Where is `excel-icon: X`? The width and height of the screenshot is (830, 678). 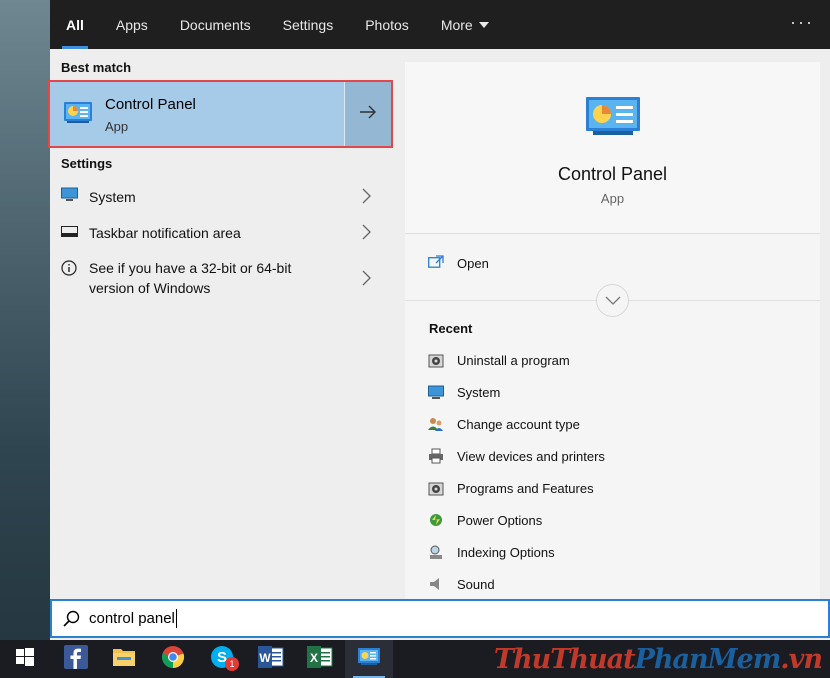 excel-icon: X is located at coordinates (320, 659).